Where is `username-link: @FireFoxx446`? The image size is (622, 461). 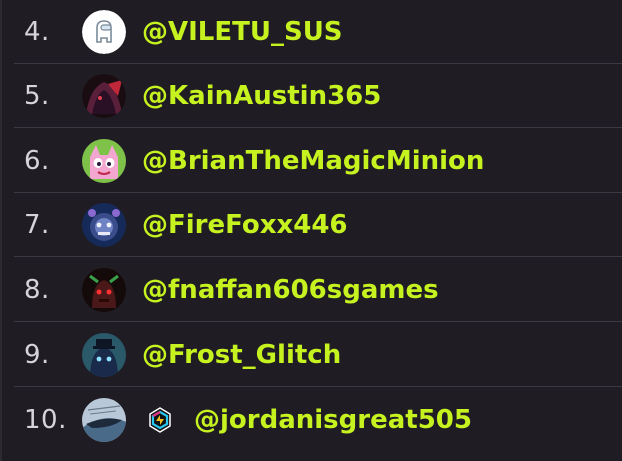 username-link: @FireFoxx446 is located at coordinates (245, 225).